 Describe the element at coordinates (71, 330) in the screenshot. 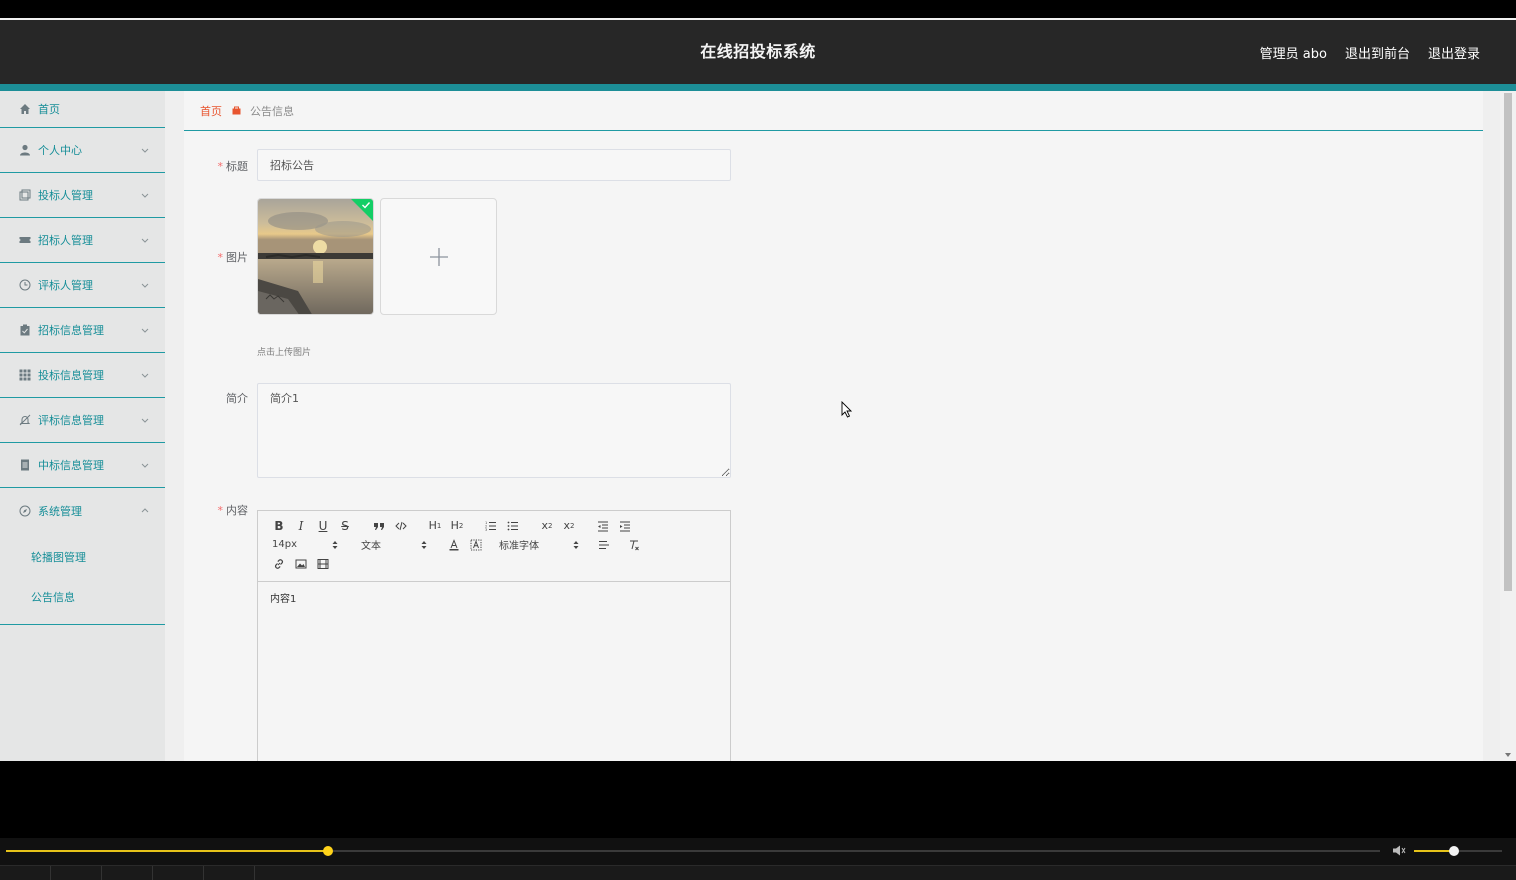

I see `sidebar-item-label: 招标信息管理` at that location.